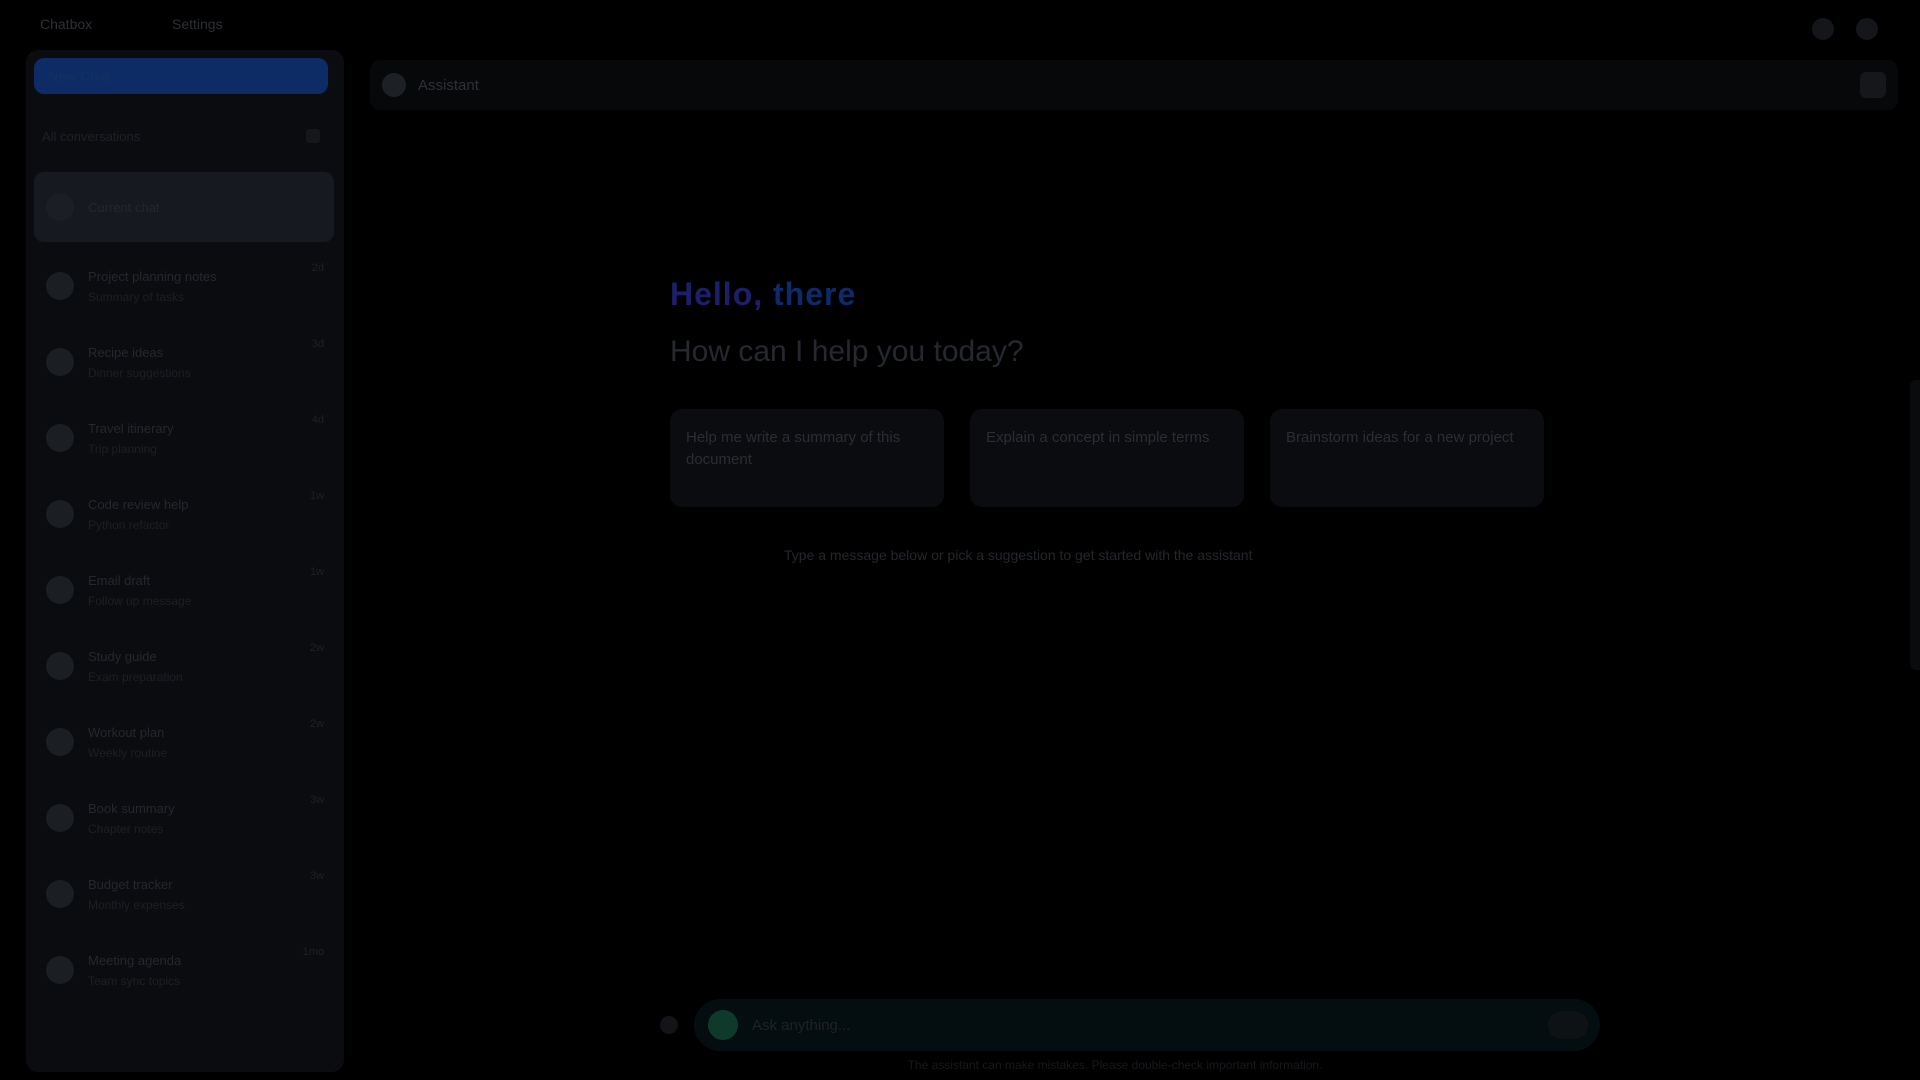 Image resolution: width=1920 pixels, height=1080 pixels. I want to click on conversation-title: Recipe ideas, so click(126, 352).